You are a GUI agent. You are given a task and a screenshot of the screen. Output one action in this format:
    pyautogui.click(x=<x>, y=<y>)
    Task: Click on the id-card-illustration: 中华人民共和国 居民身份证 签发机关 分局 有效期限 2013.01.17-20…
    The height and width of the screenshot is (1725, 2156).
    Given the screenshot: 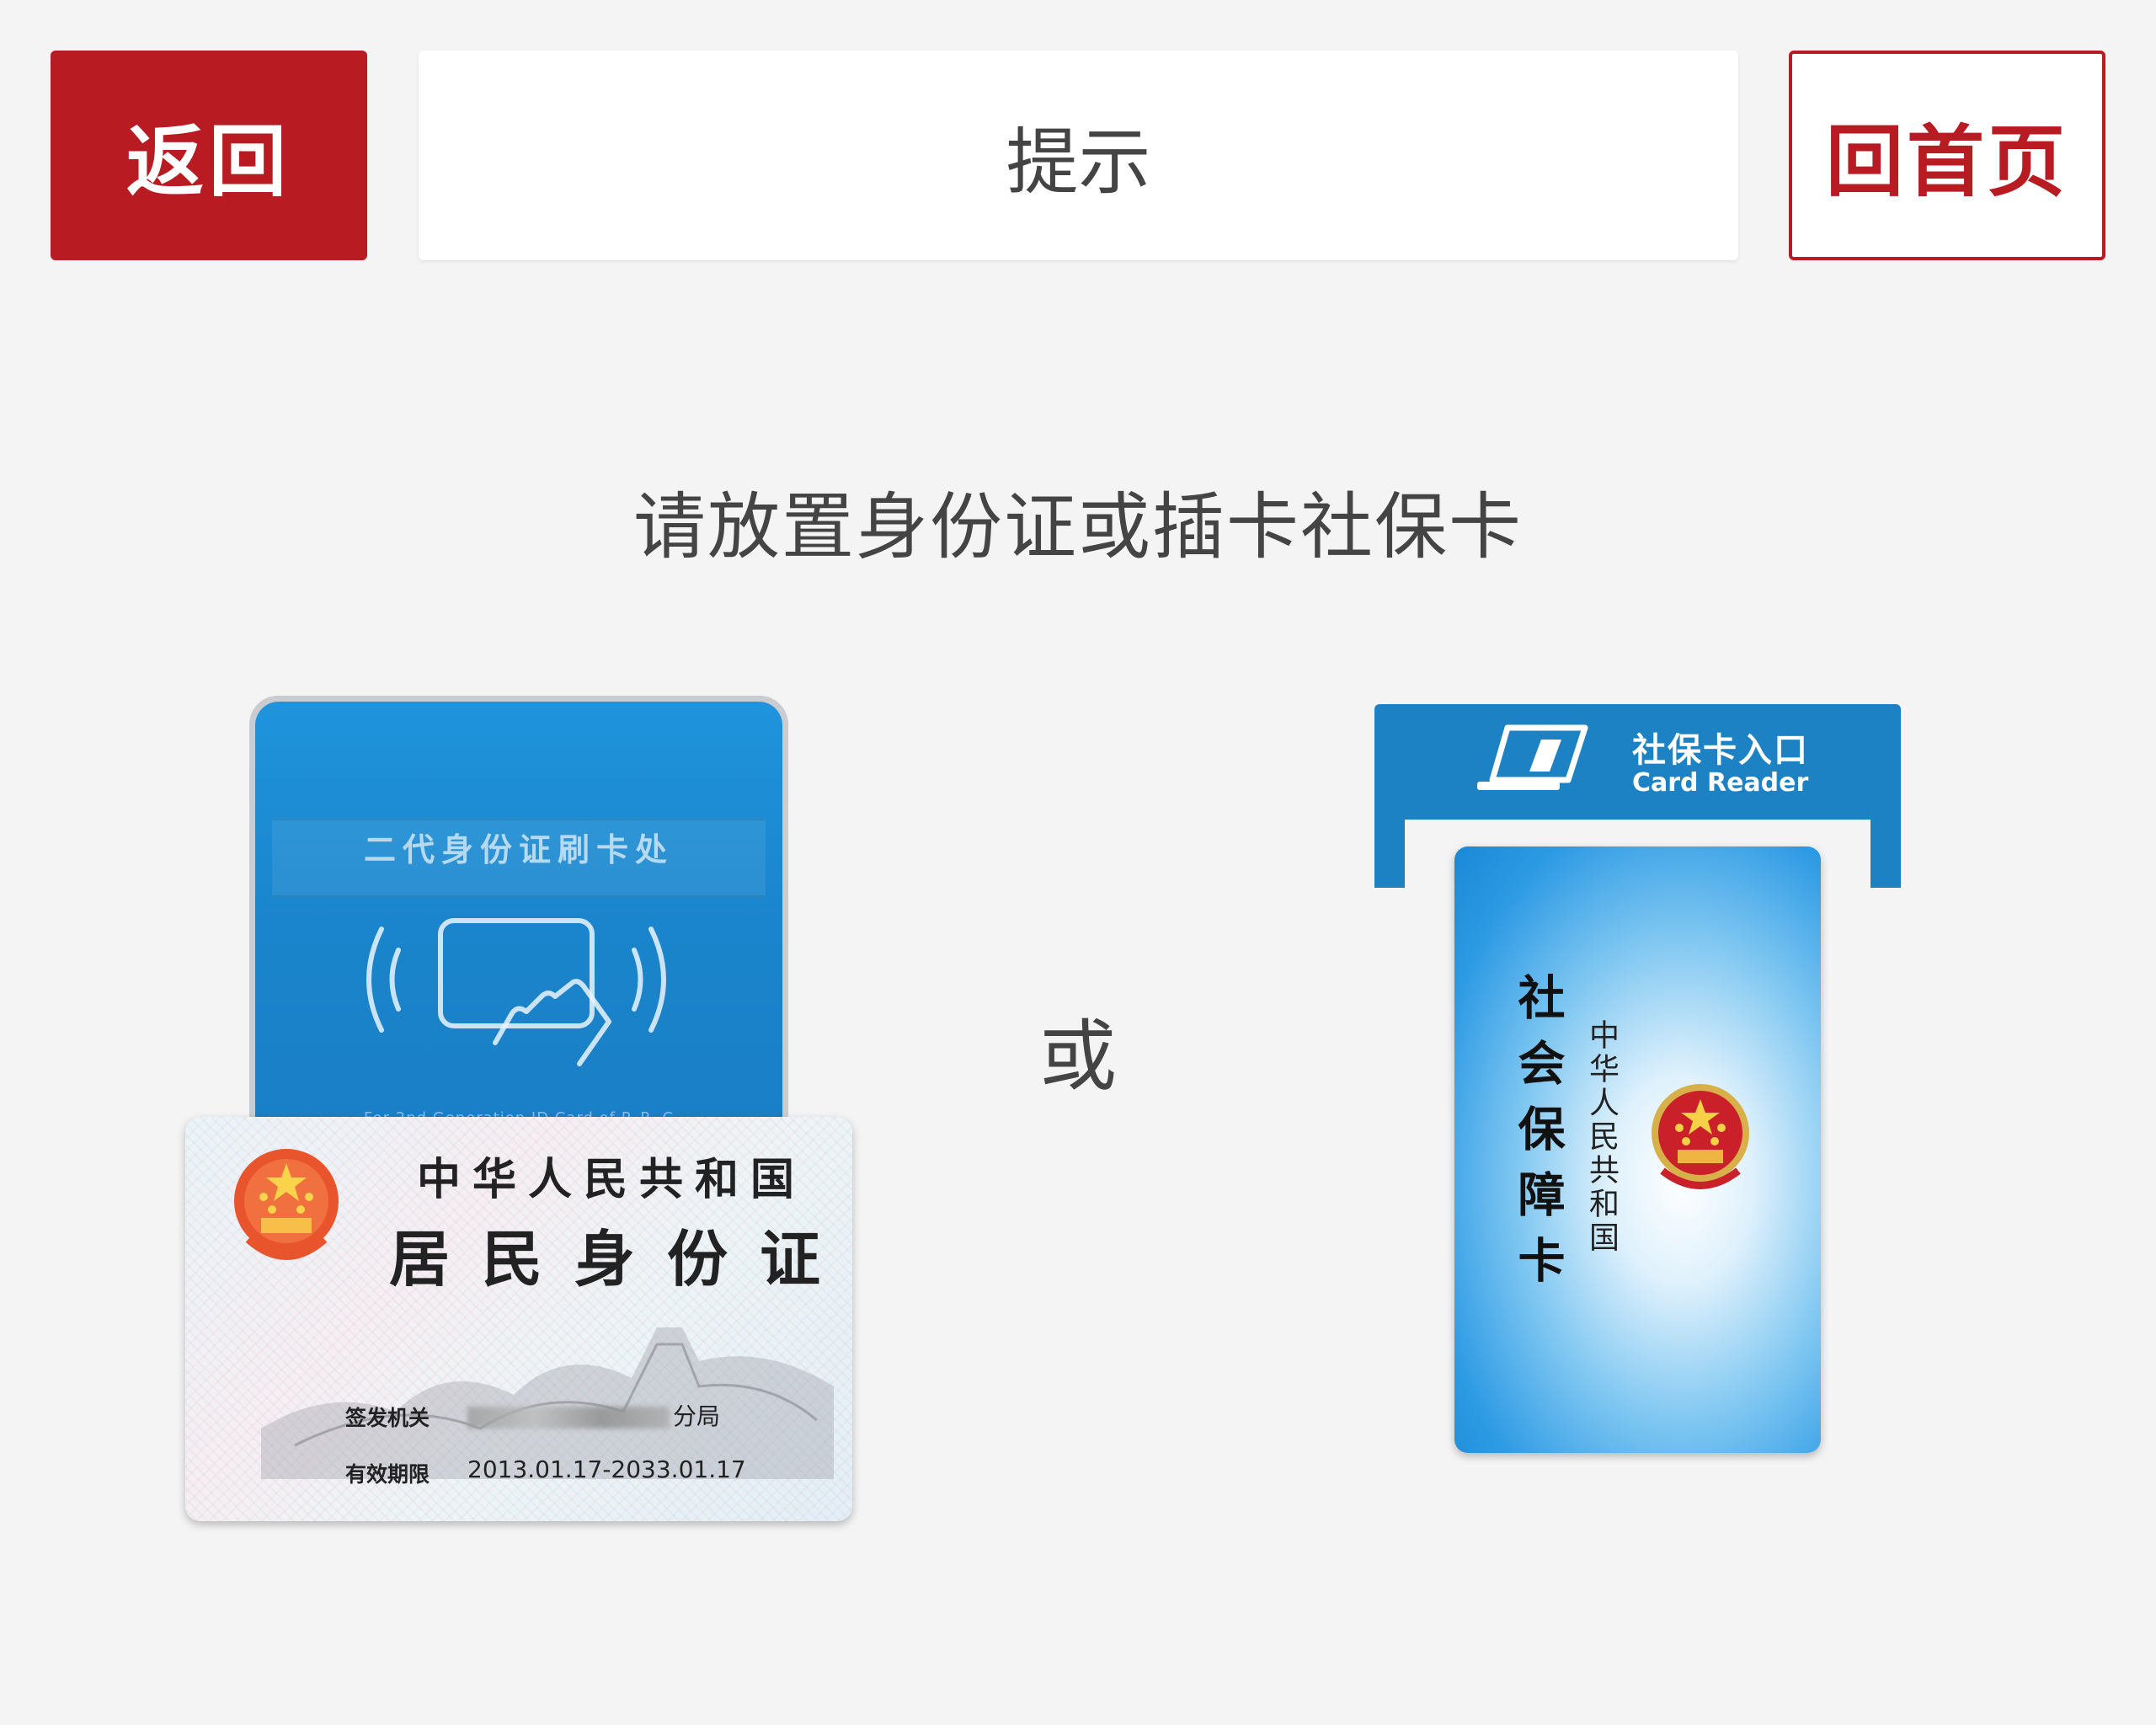 What is the action you would take?
    pyautogui.click(x=518, y=1319)
    